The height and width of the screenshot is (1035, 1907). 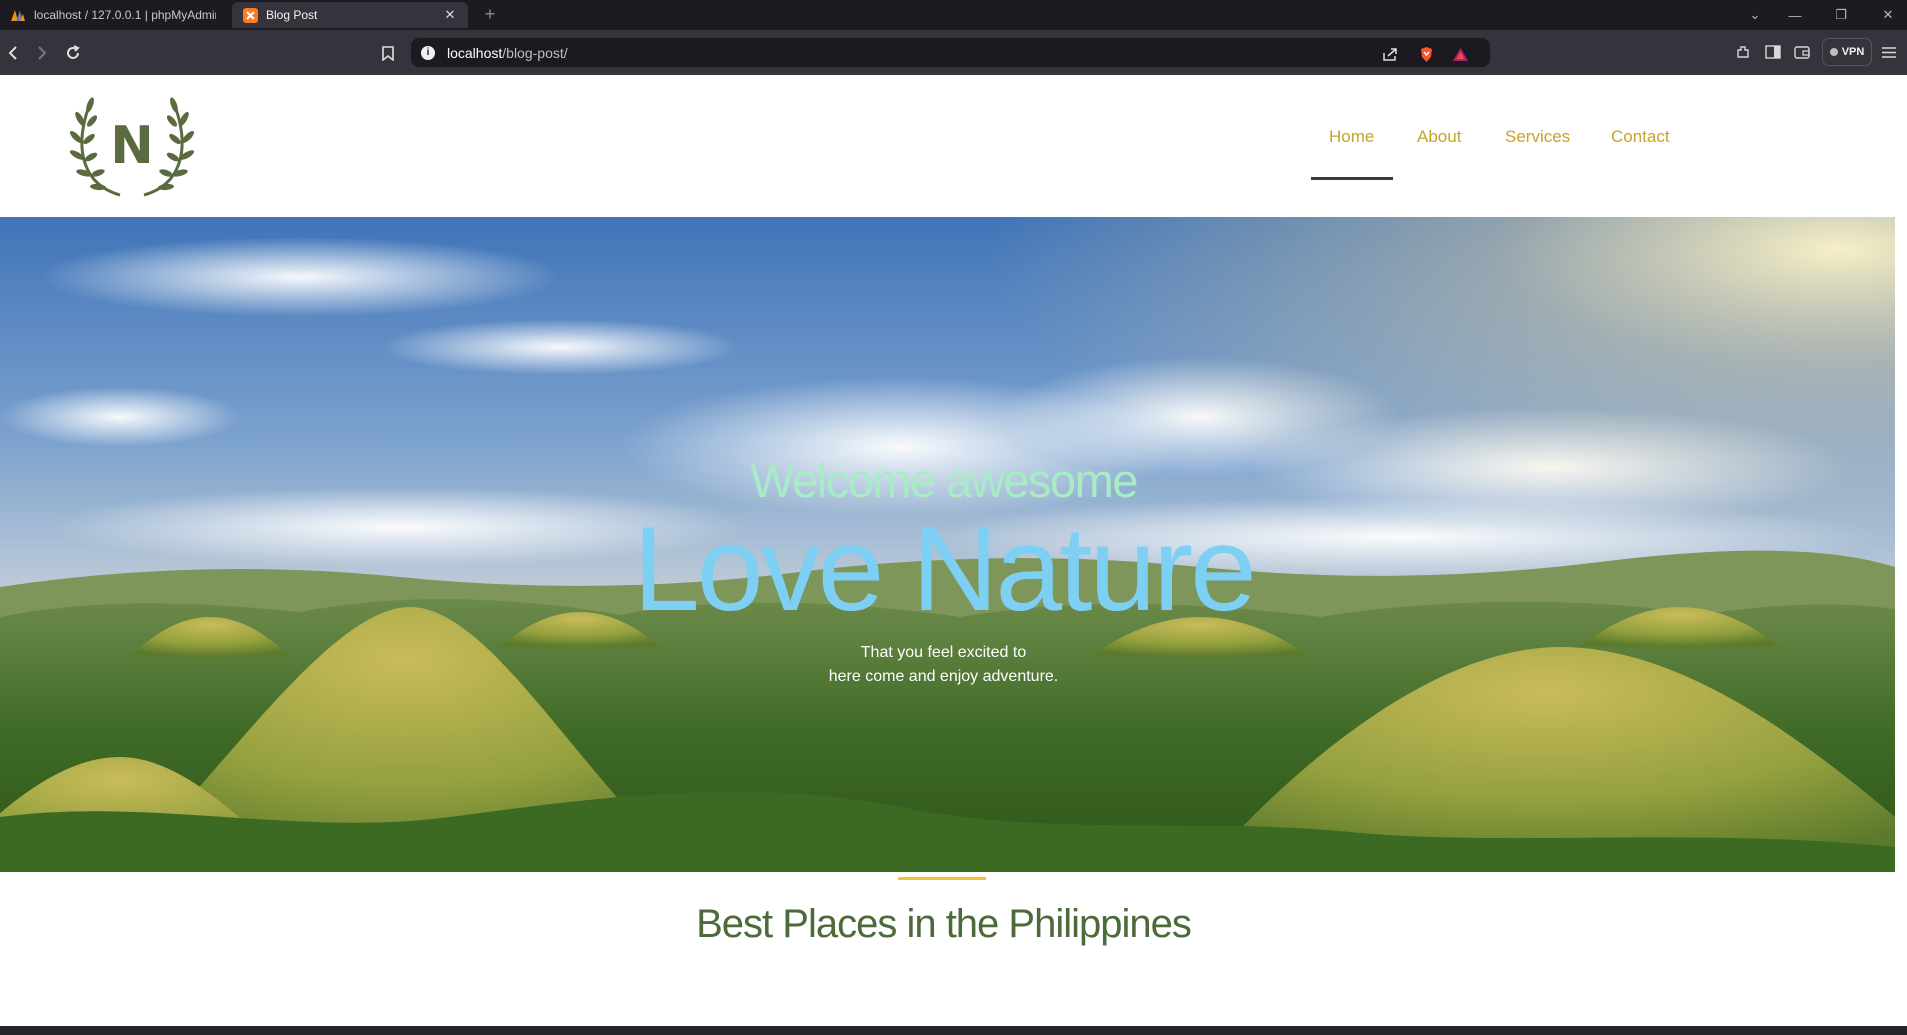 I want to click on reload-icon, so click(x=73, y=53).